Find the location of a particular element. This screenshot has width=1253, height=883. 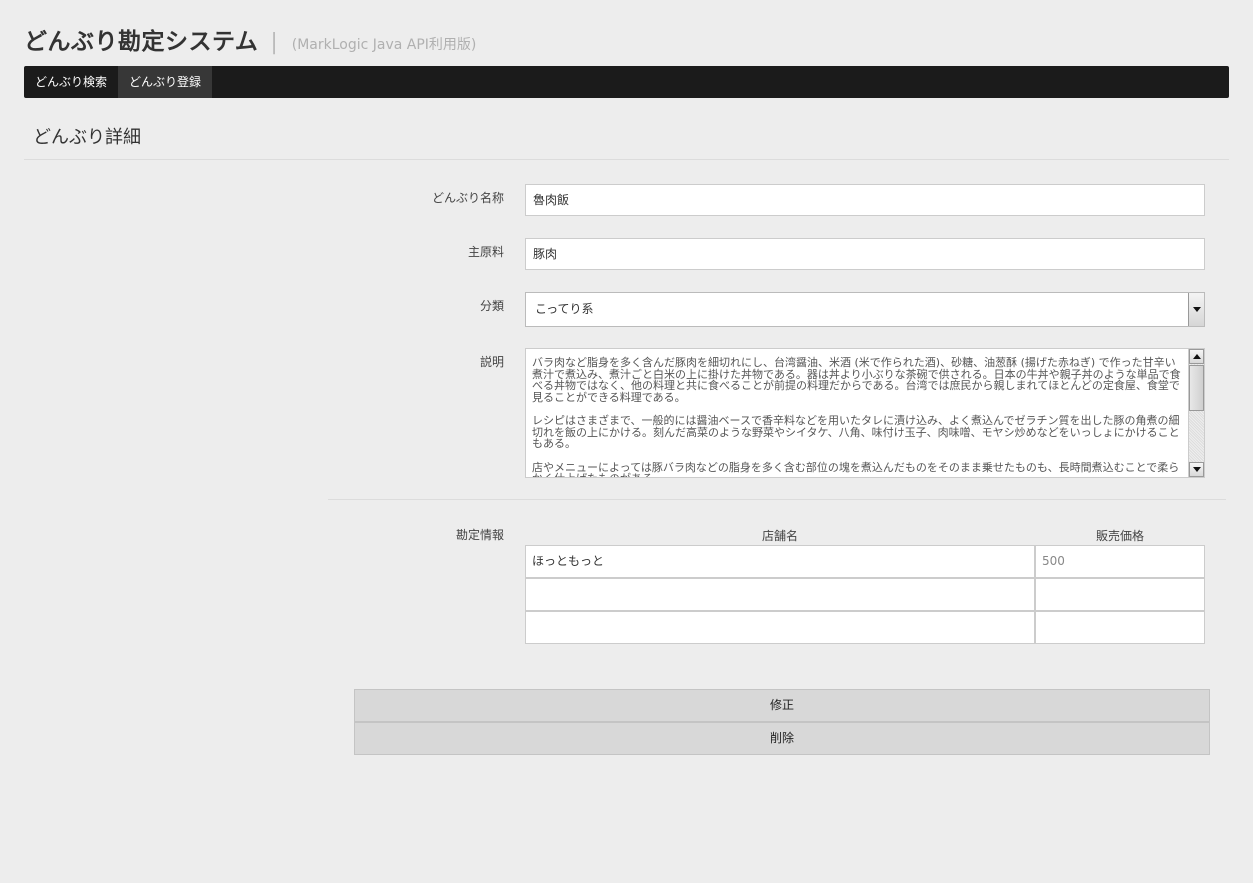

category-select: こってり系 is located at coordinates (865, 309).